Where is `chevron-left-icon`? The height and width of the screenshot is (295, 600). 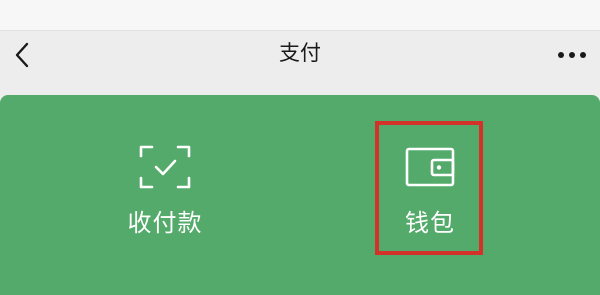
chevron-left-icon is located at coordinates (22, 55).